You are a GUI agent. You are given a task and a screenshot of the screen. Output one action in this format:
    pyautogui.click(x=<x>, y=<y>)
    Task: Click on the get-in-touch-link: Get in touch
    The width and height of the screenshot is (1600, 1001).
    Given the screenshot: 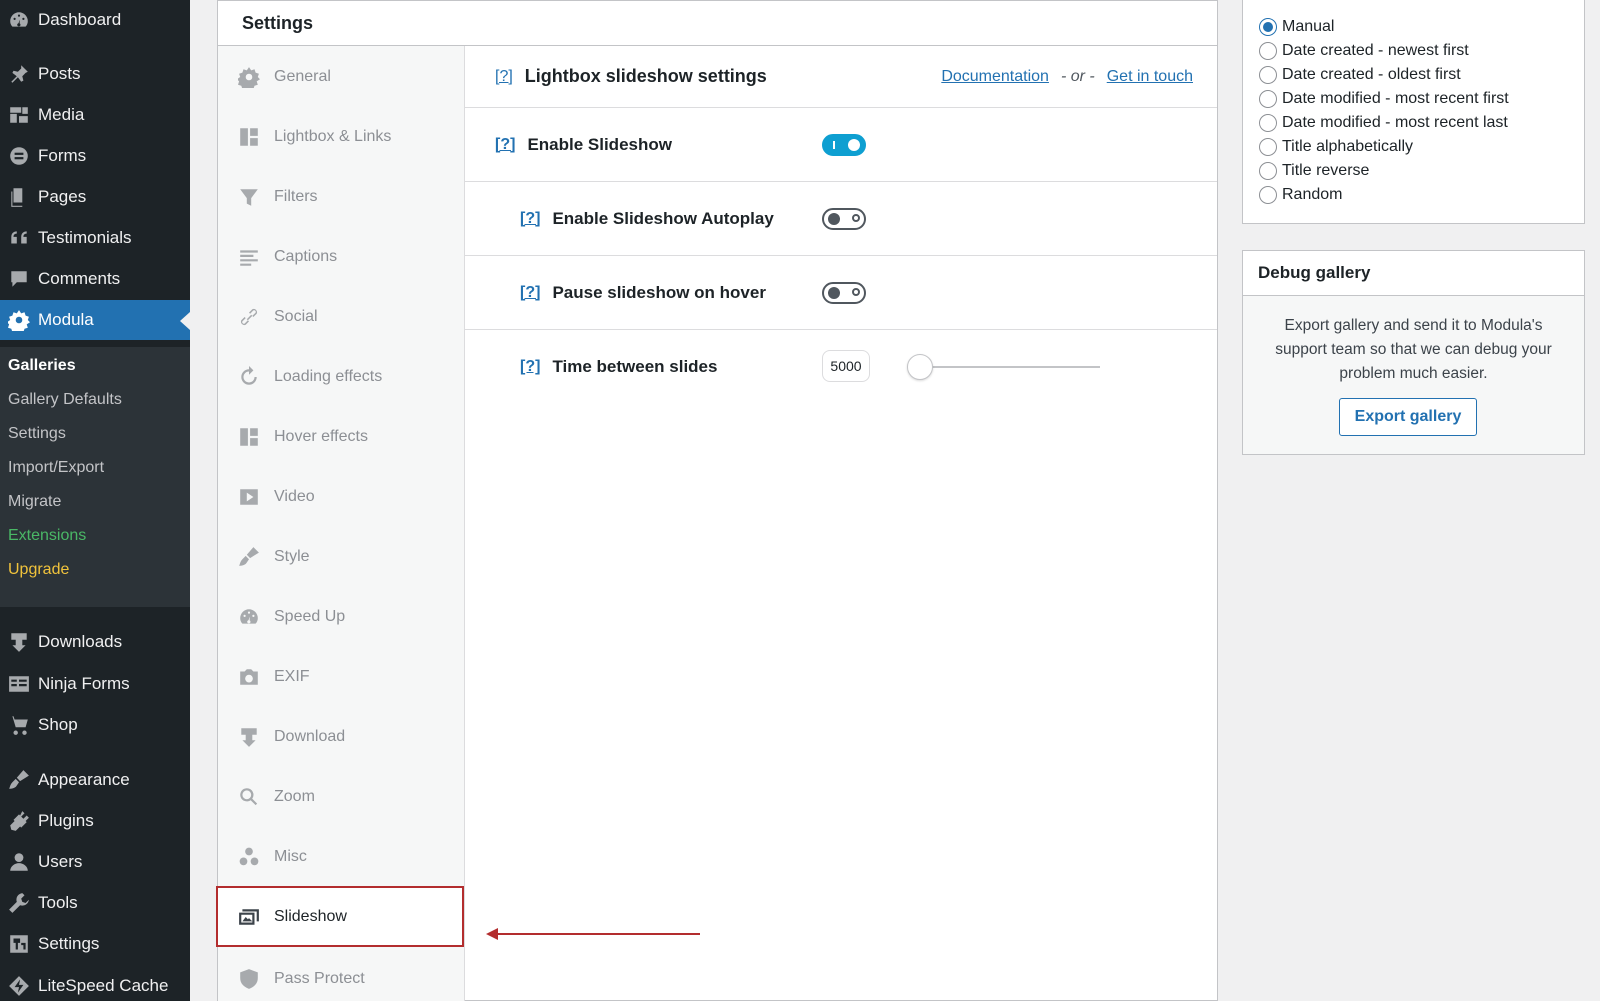 What is the action you would take?
    pyautogui.click(x=1150, y=76)
    